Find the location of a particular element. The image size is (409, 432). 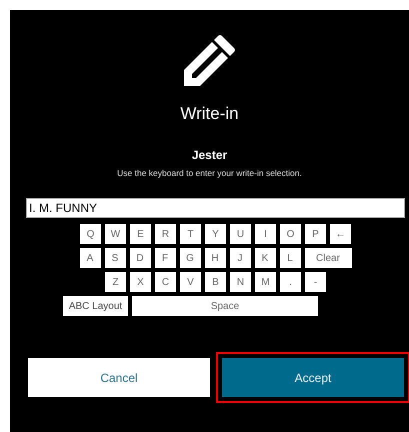

keyboard-key: D is located at coordinates (140, 258).